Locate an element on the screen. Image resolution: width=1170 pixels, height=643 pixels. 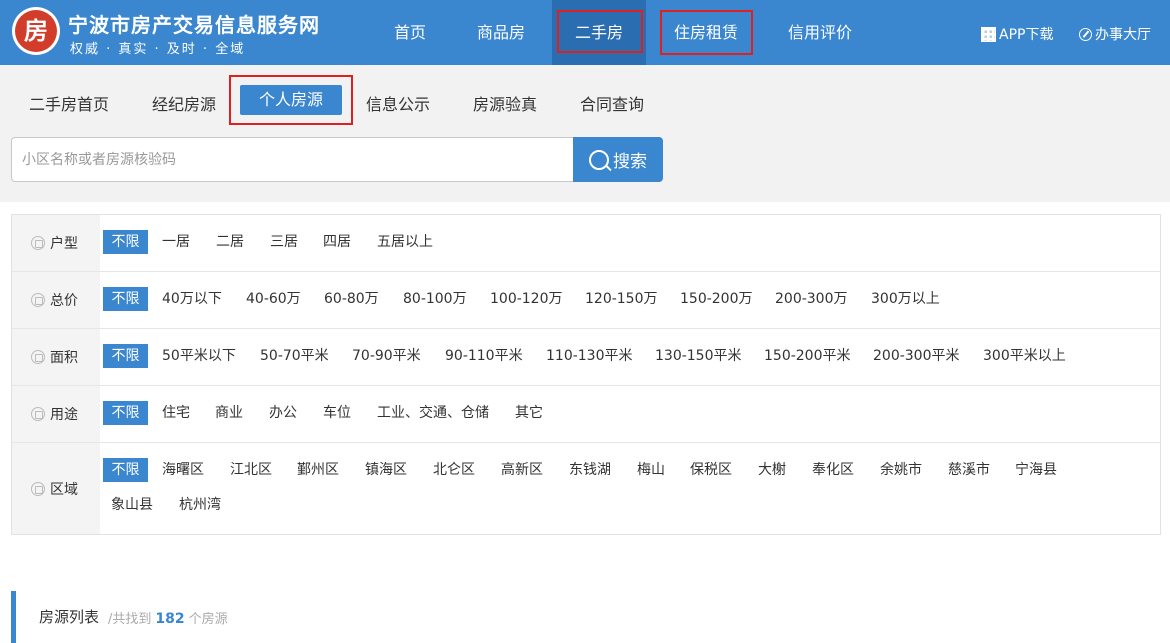
filter-option: 一居 is located at coordinates (176, 242).